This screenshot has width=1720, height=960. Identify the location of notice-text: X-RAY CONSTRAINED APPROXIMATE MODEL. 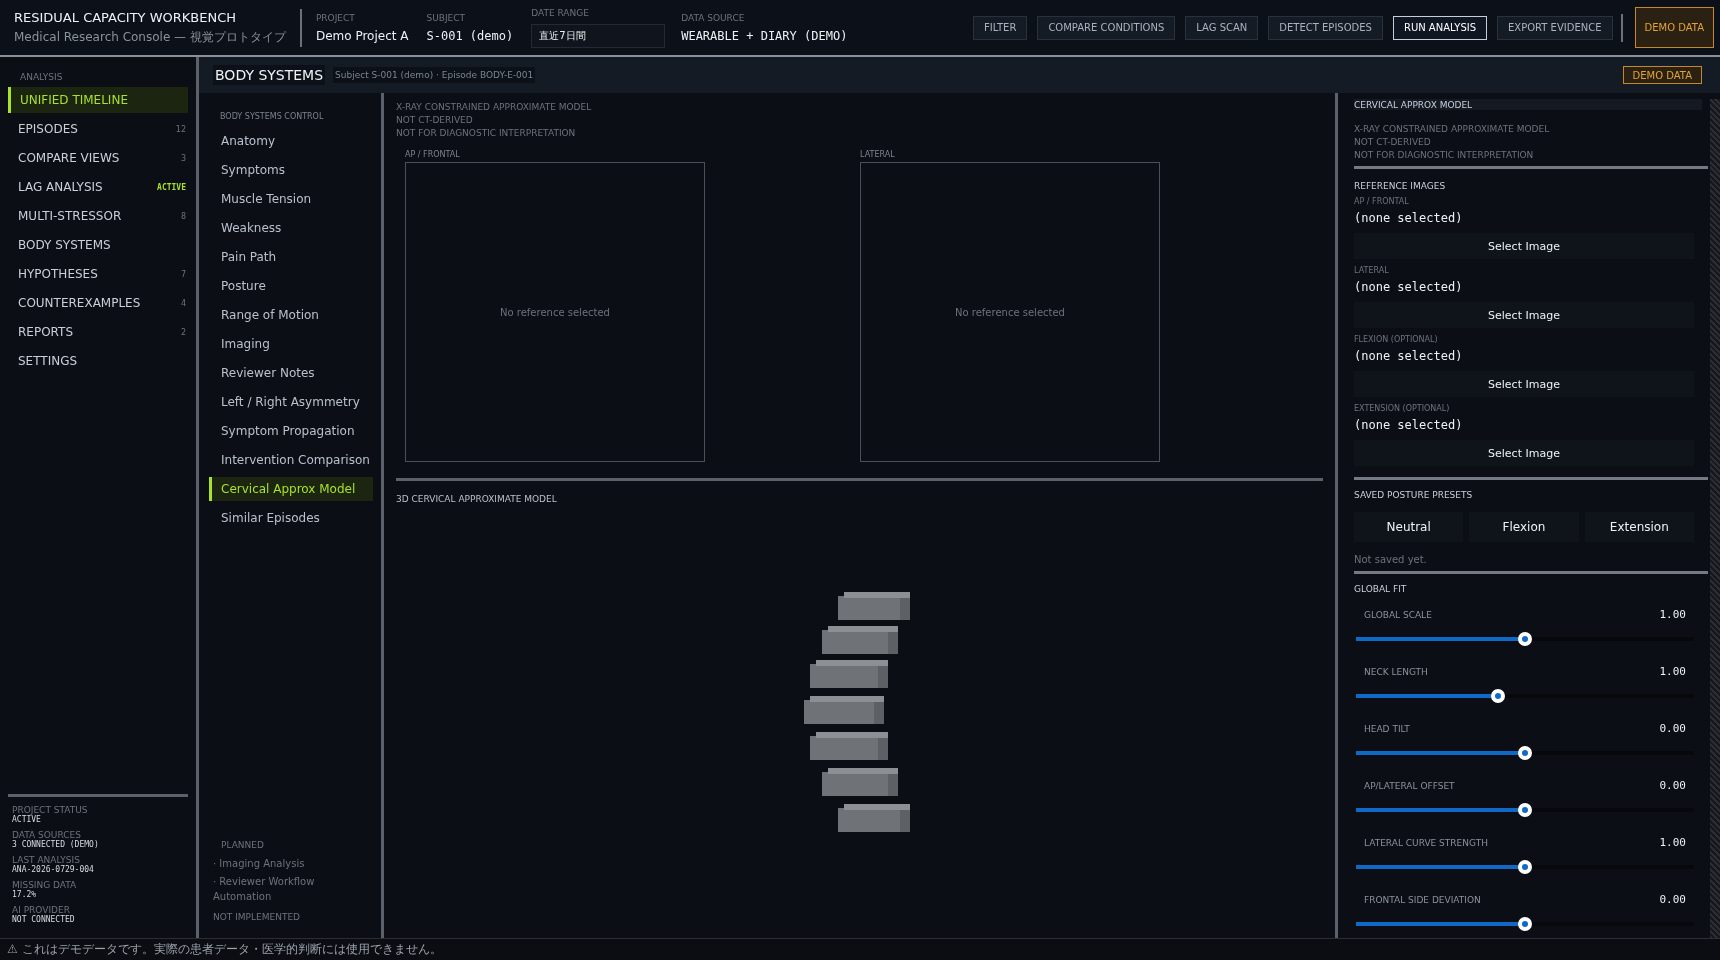
(494, 107).